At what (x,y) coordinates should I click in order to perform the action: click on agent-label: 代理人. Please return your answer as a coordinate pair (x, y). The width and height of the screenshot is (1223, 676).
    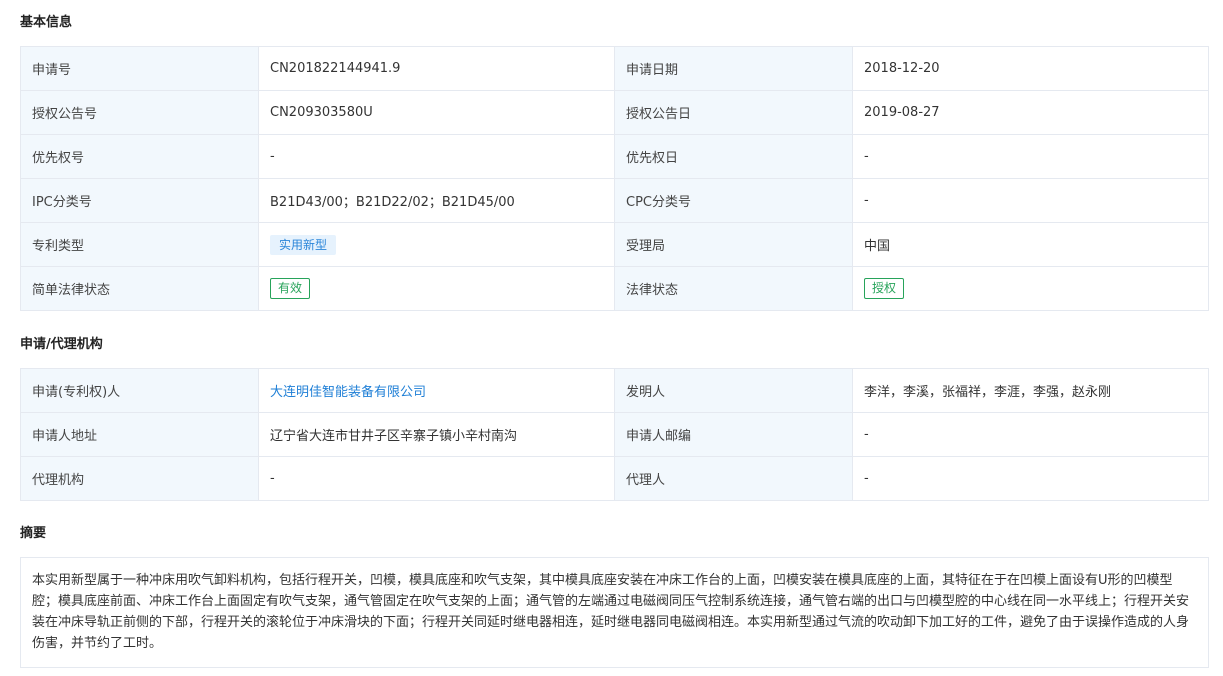
    Looking at the image, I should click on (733, 478).